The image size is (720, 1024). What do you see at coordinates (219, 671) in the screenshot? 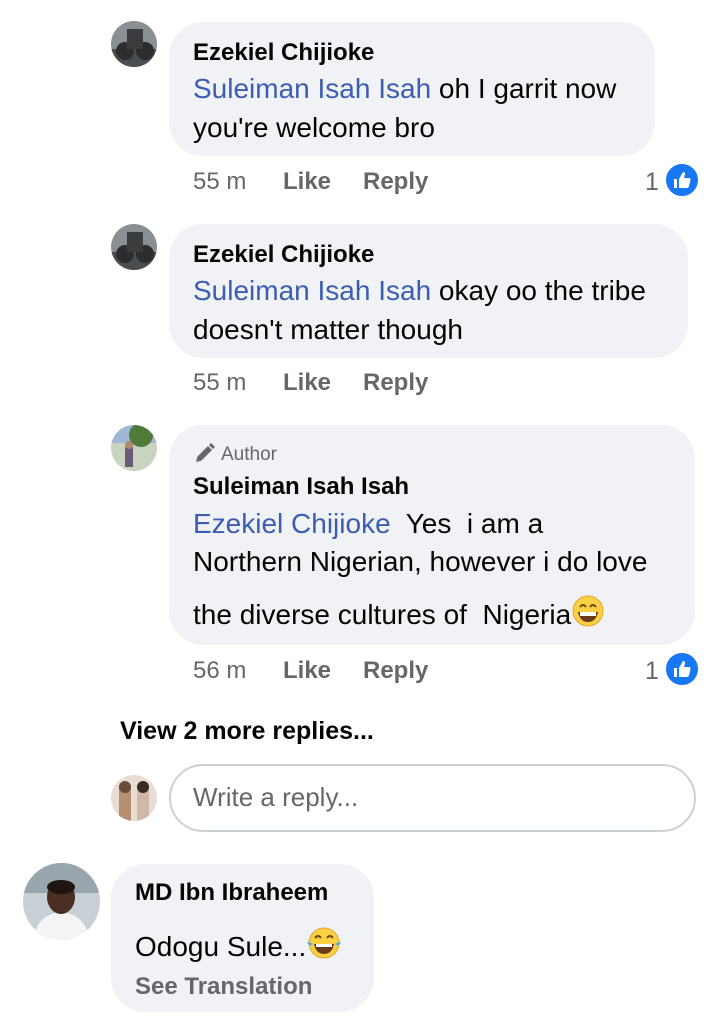
I see `comment-timestamp: 56 m` at bounding box center [219, 671].